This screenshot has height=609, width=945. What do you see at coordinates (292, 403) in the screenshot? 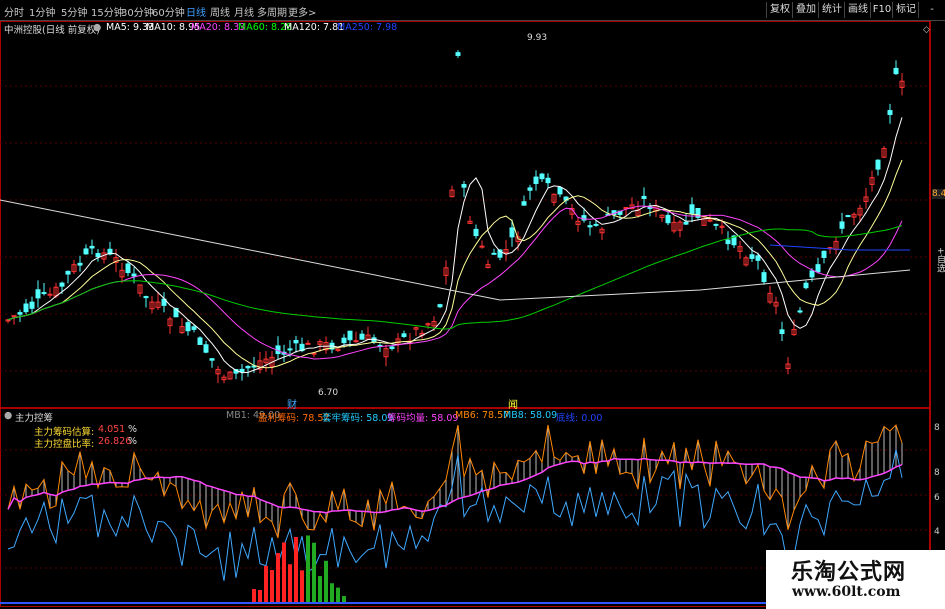
I see `finance-marker: 财` at bounding box center [292, 403].